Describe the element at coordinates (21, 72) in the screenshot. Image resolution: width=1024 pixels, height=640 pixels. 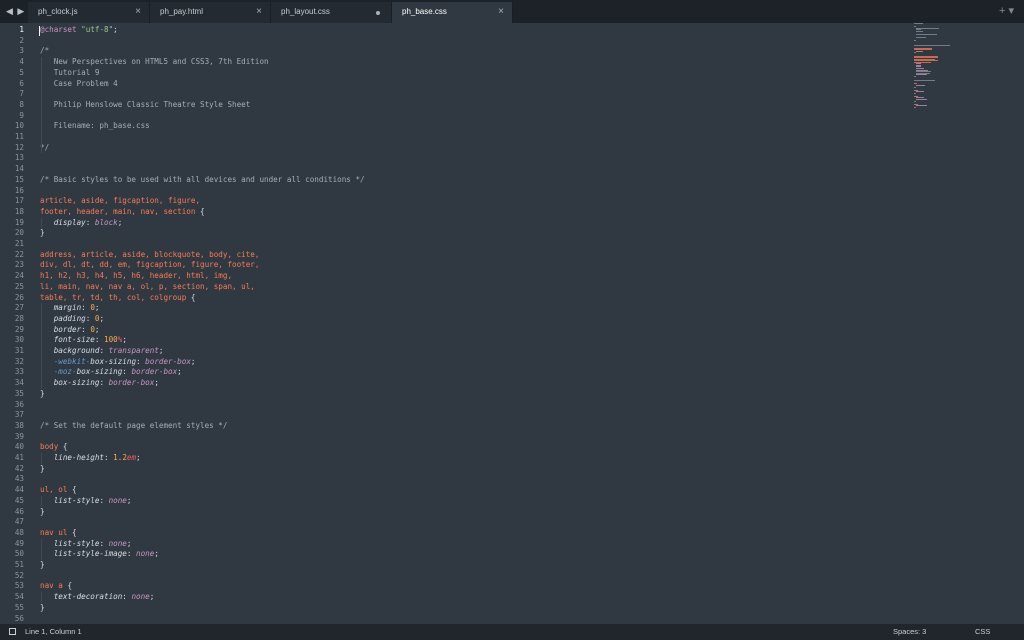
I see `line-number: 5` at that location.